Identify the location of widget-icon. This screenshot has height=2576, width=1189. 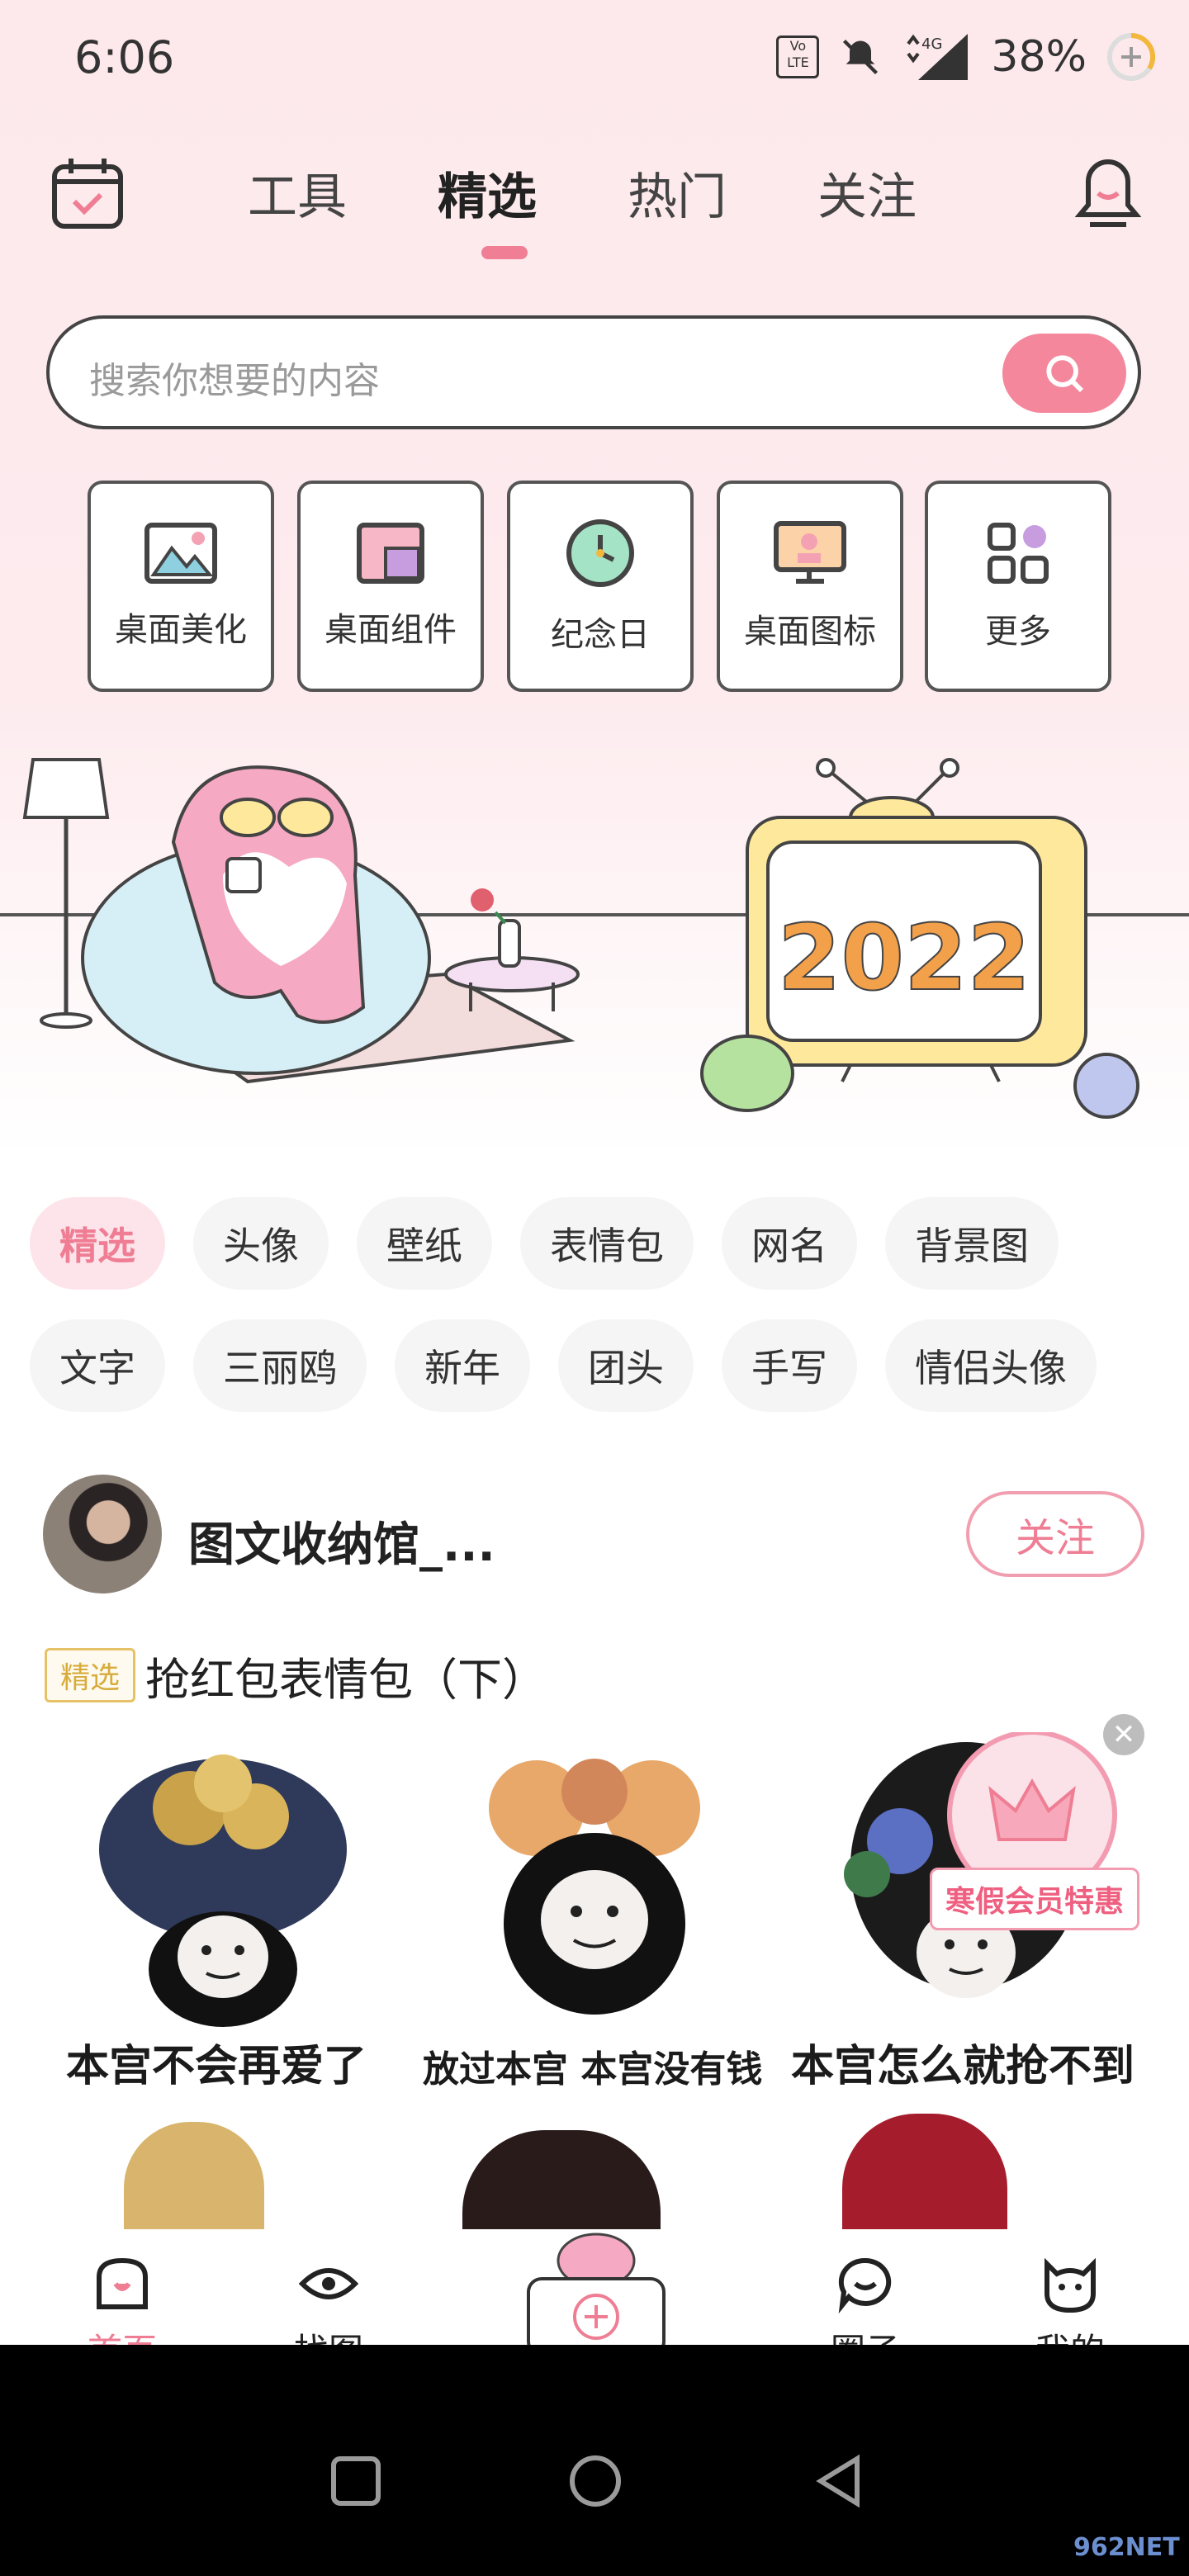
(390, 553).